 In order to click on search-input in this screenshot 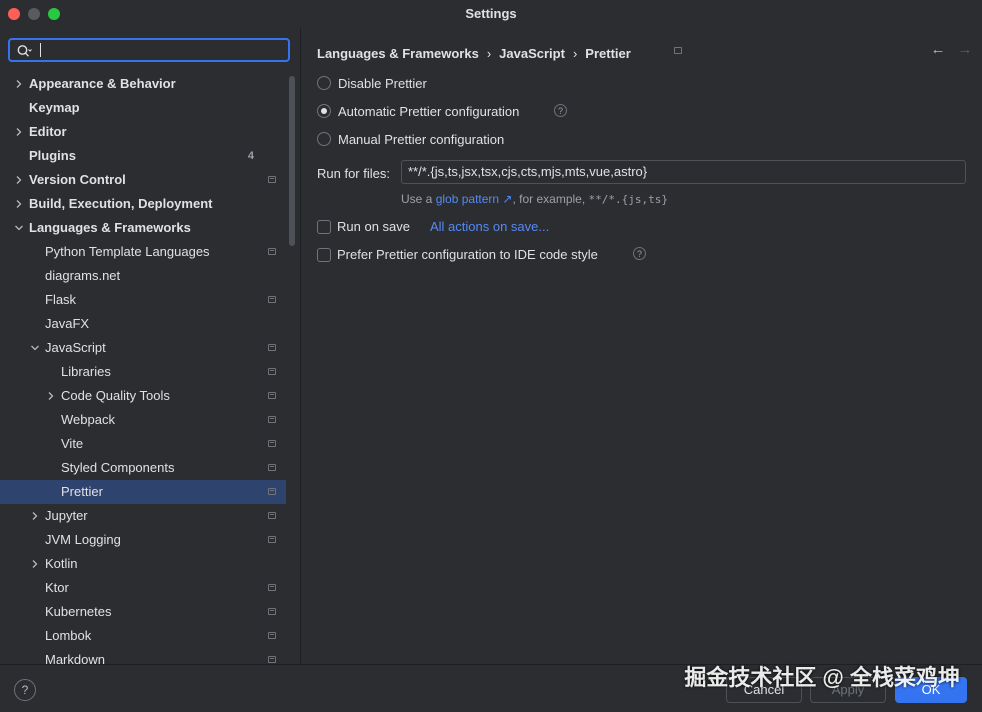, I will do `click(149, 50)`.